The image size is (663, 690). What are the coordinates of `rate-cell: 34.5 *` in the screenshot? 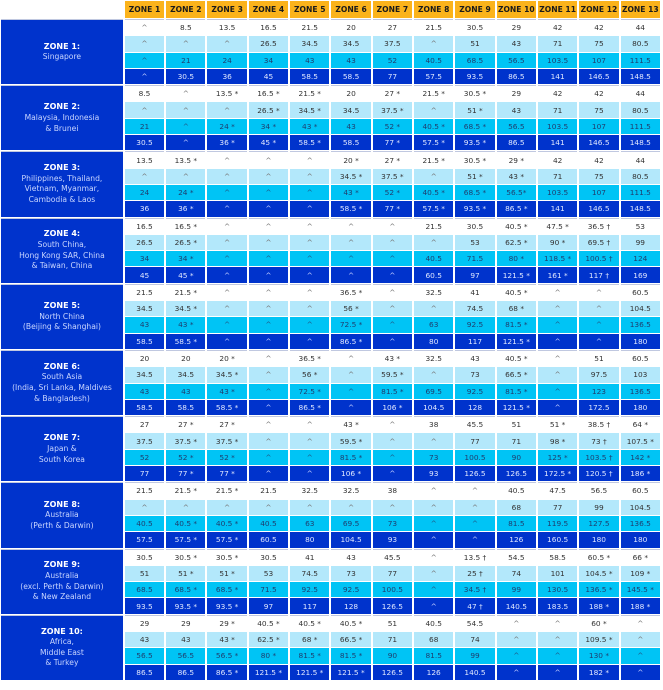 It's located at (351, 176).